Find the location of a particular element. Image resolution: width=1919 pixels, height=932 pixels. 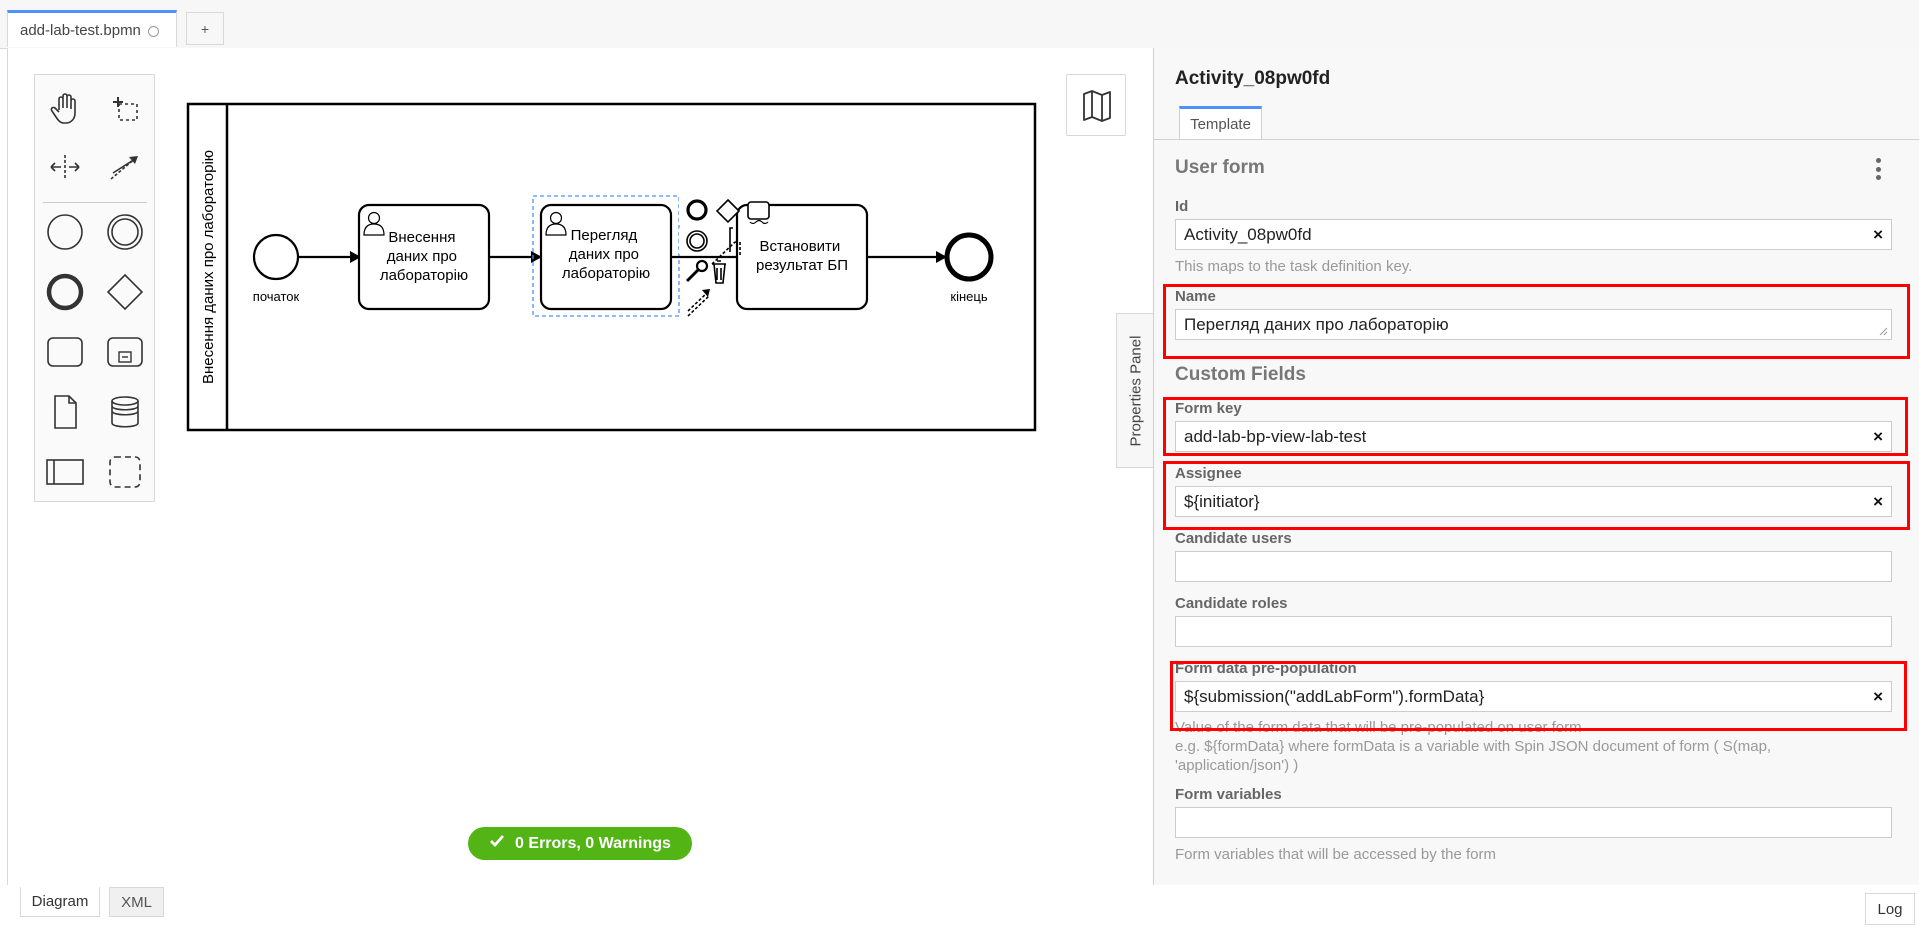

task-enter-lab-data: Внесення даних про лабораторію is located at coordinates (424, 257).